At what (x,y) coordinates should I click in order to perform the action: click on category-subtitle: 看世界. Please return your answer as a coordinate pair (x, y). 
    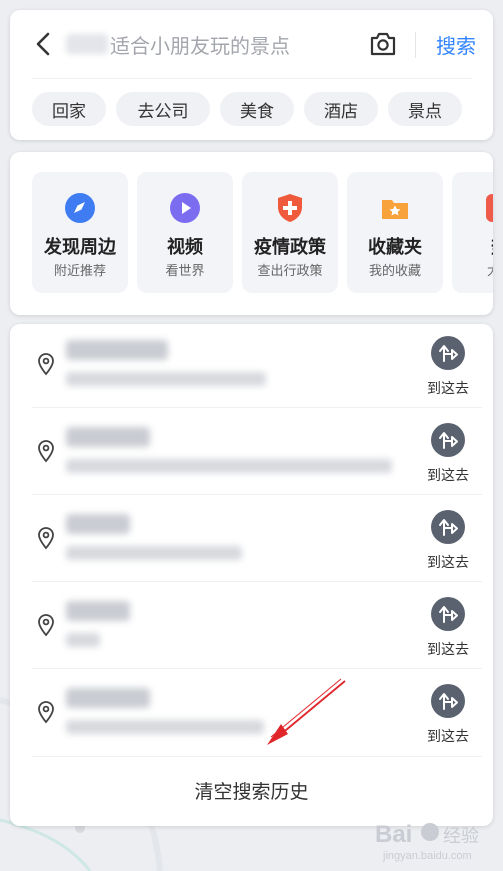
    Looking at the image, I should click on (185, 271).